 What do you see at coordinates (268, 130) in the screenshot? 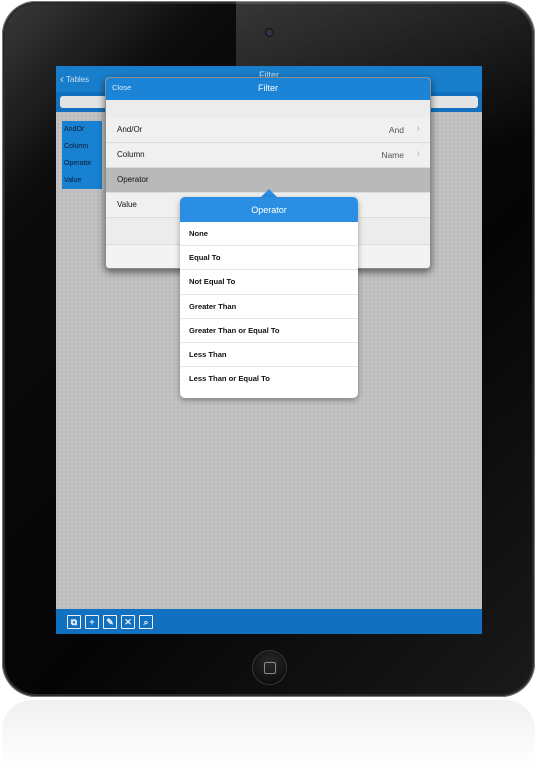
I see `row-and-or: And/Or And ›` at bounding box center [268, 130].